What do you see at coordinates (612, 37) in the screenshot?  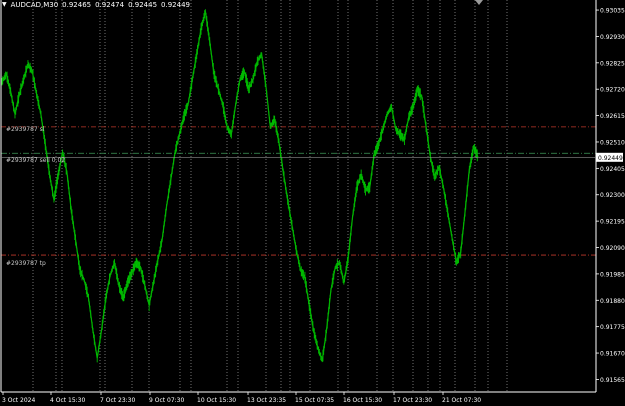 I see `price-tick-label: 0.92930` at bounding box center [612, 37].